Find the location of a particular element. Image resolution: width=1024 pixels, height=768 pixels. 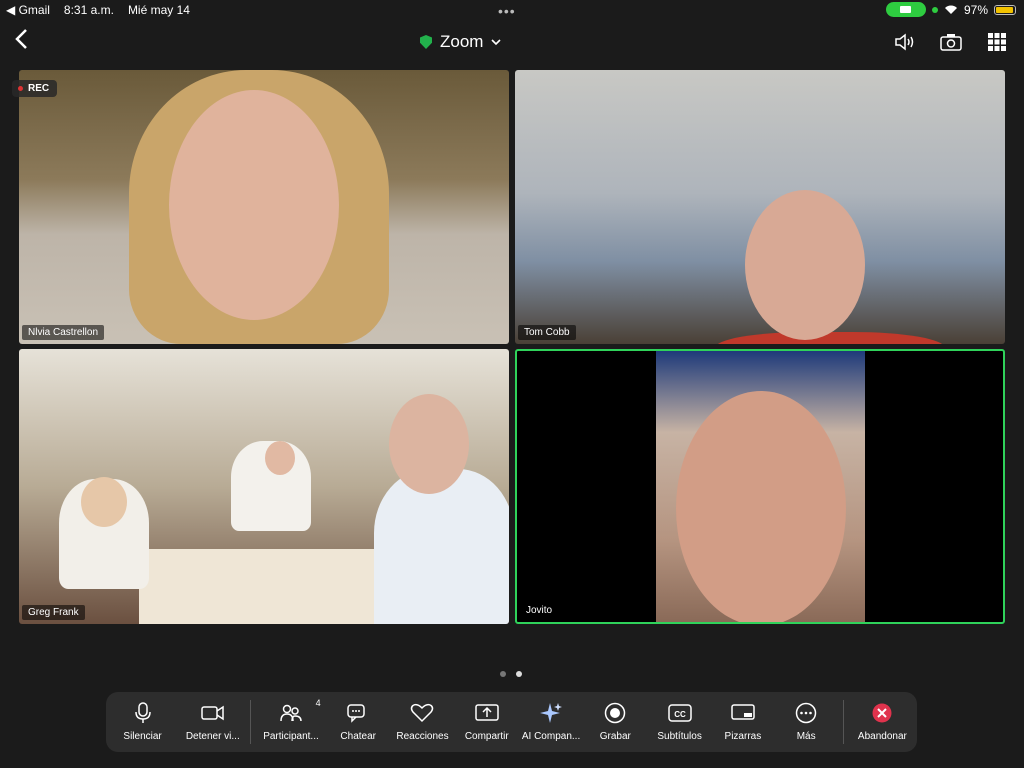

heart-icon is located at coordinates (422, 713).